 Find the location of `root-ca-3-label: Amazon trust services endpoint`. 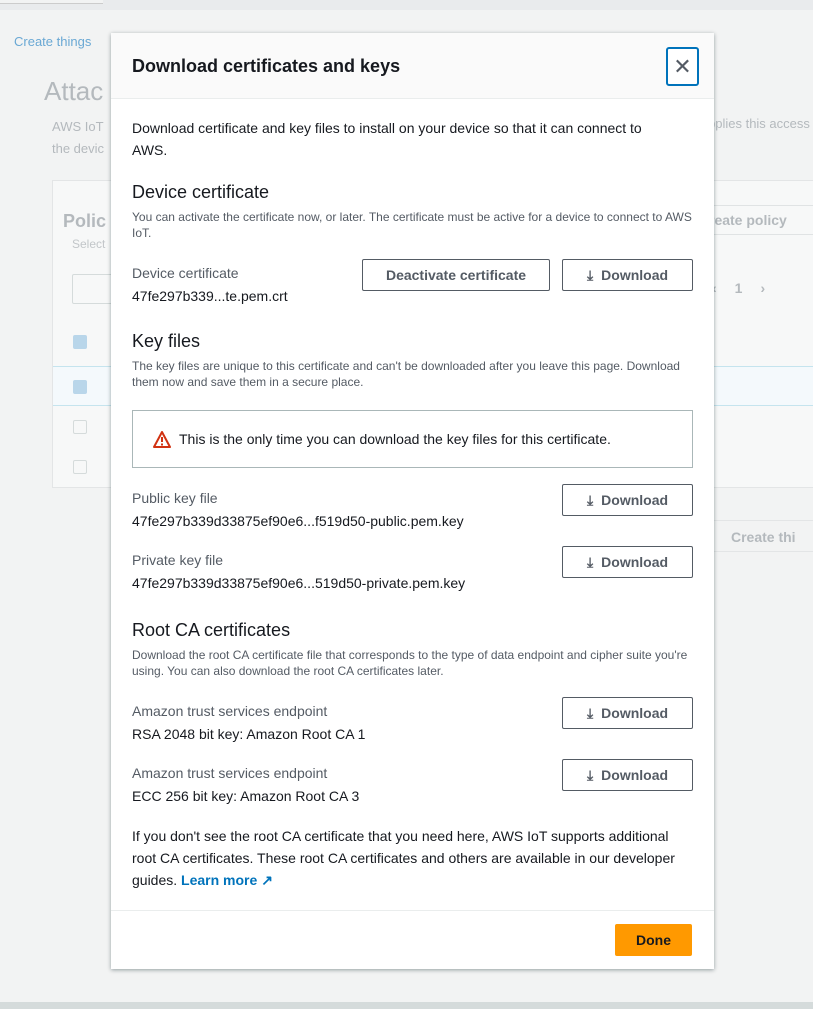

root-ca-3-label: Amazon trust services endpoint is located at coordinates (230, 773).